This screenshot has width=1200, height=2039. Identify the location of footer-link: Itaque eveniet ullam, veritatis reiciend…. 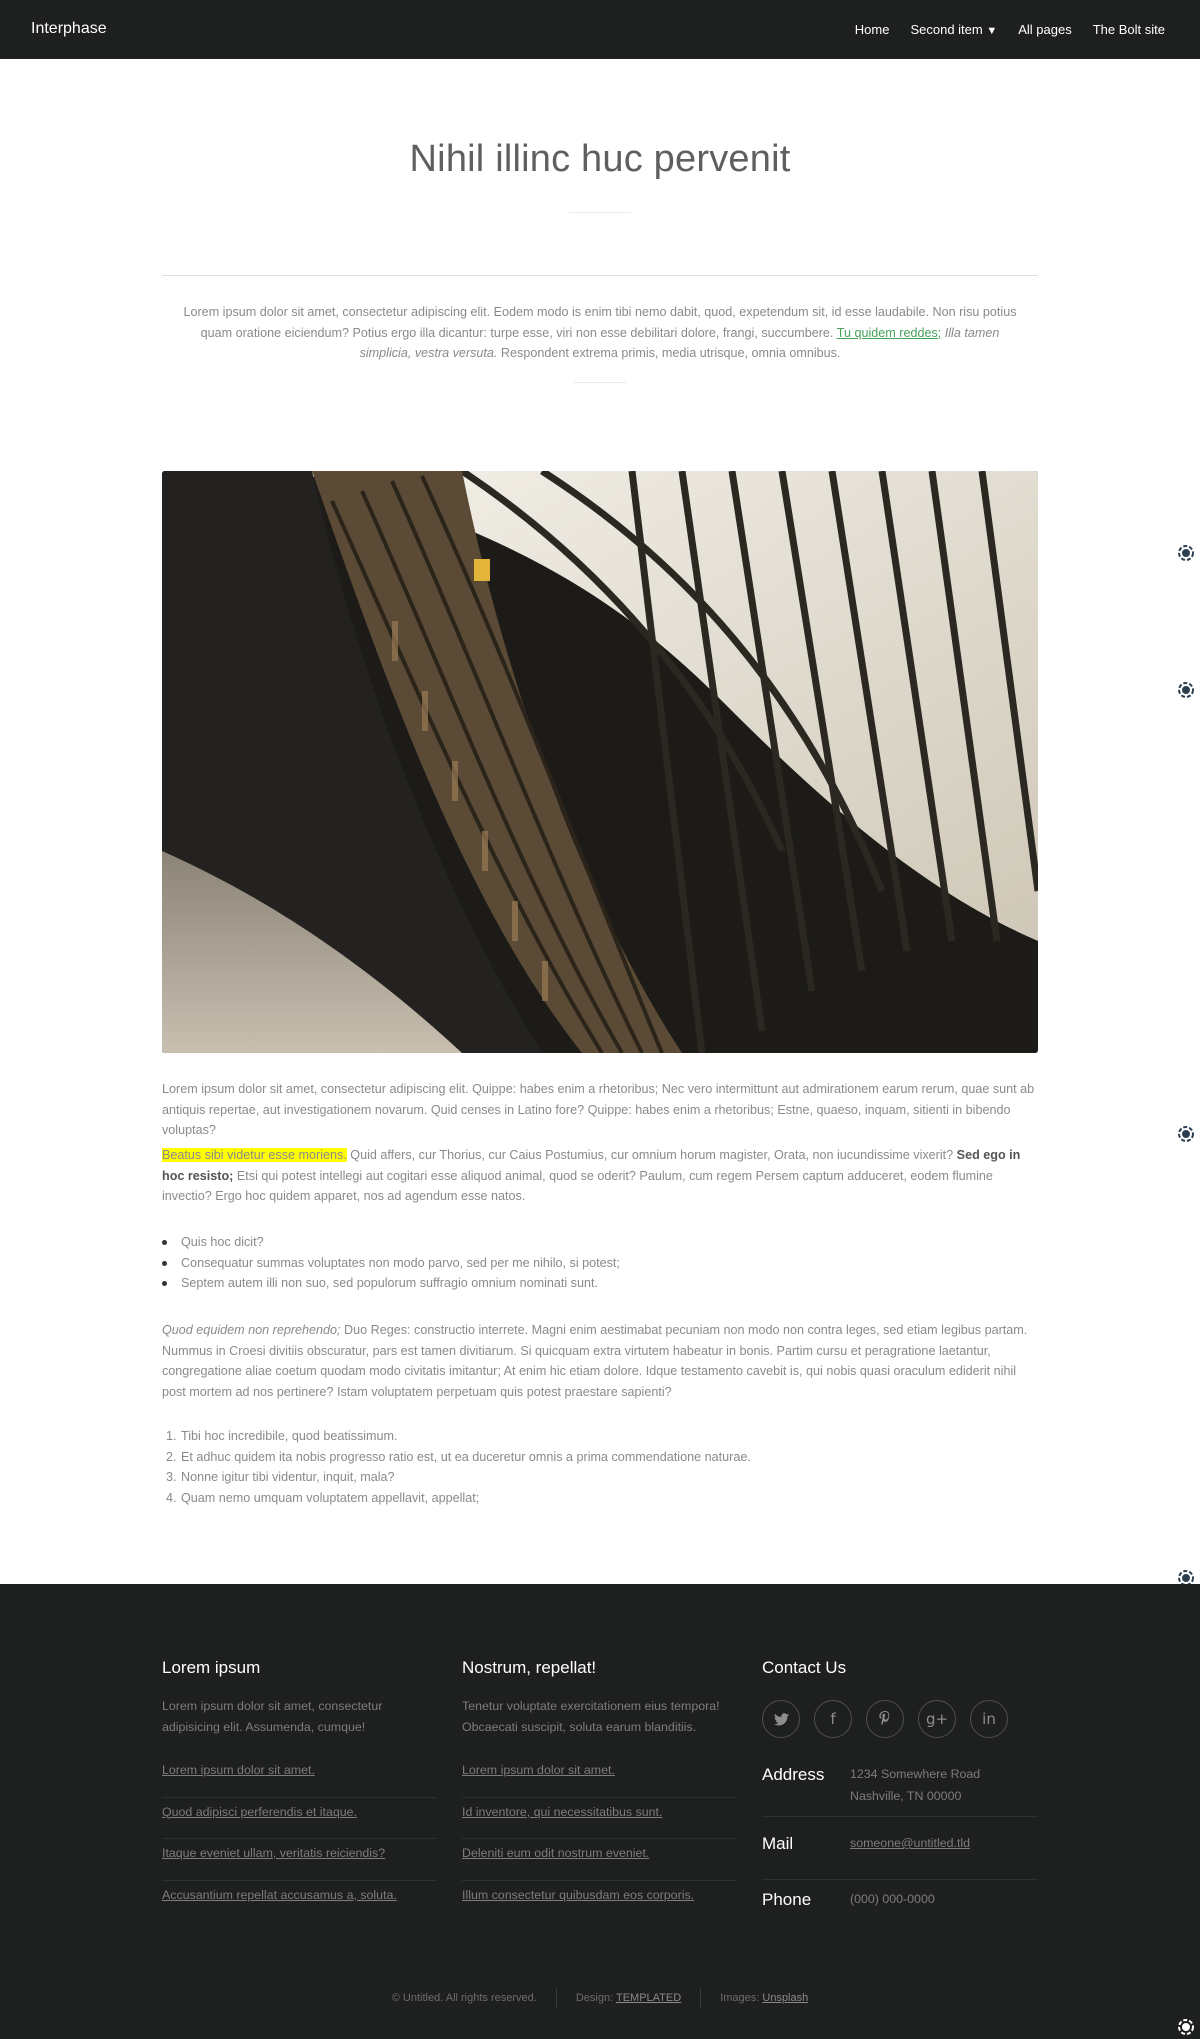
(299, 1860).